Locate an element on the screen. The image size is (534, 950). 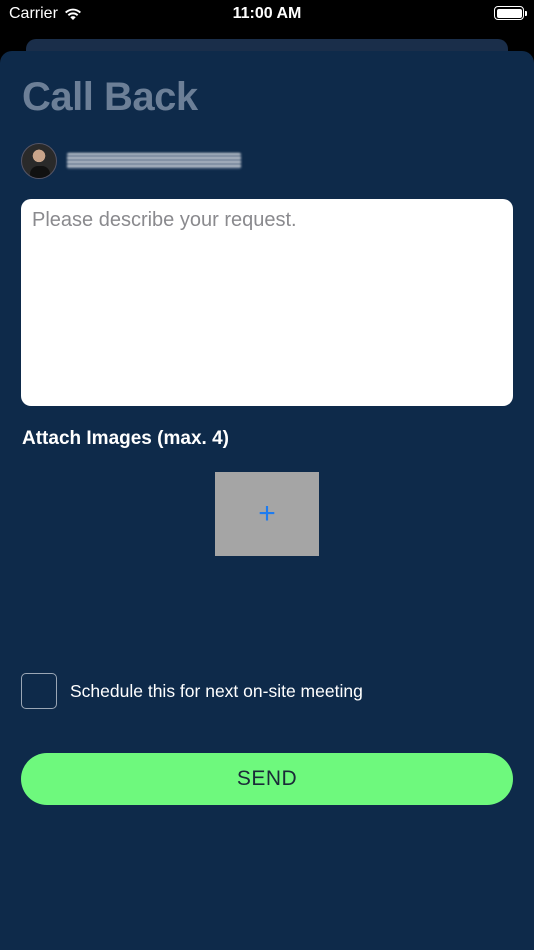
schedule-checkbox-label: Schedule this for next on-site meeting is located at coordinates (216, 690).